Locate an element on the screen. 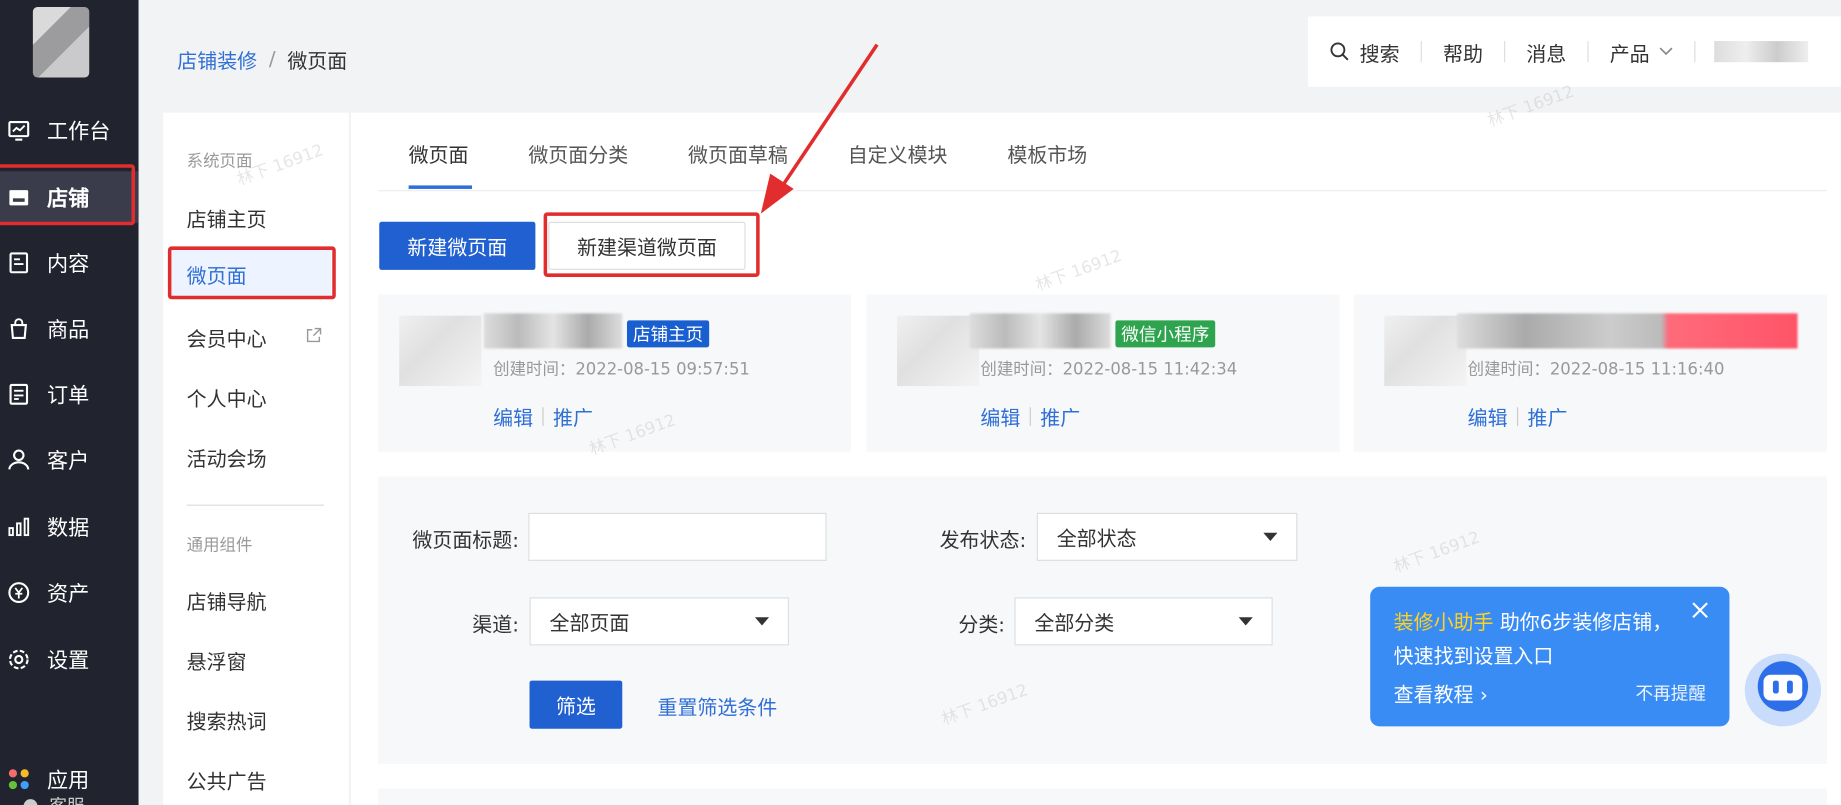 The image size is (1841, 805). service-icon is located at coordinates (30, 801).